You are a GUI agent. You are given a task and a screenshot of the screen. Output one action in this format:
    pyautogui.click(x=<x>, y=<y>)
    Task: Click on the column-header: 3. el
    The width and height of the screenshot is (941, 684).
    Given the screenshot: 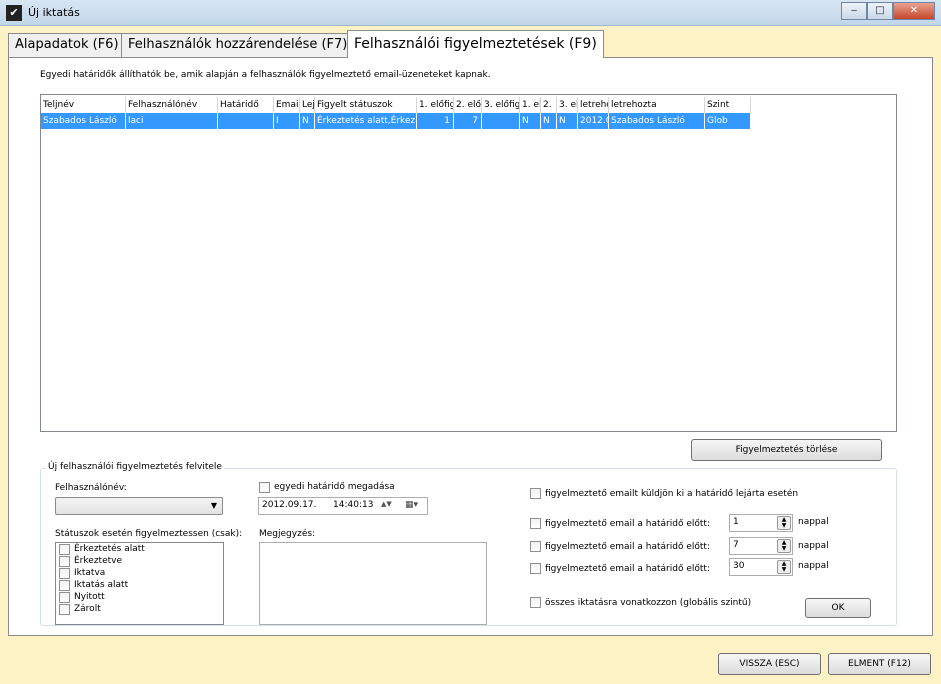 What is the action you would take?
    pyautogui.click(x=567, y=105)
    